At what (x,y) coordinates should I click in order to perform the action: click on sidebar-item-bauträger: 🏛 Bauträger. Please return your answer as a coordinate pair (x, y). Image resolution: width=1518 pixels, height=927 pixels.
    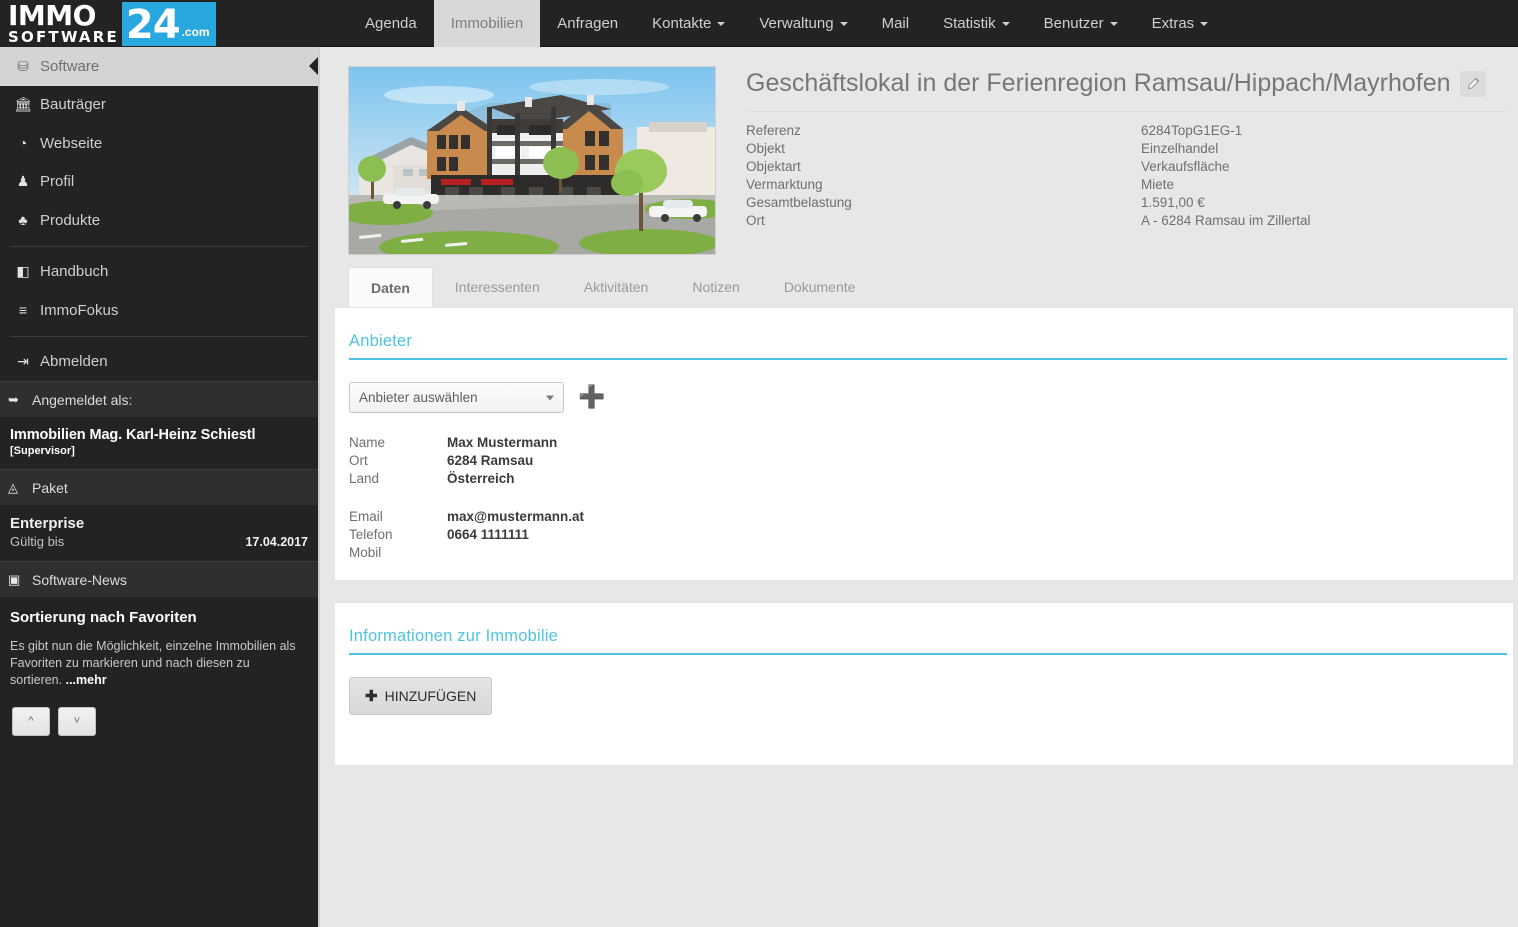
    Looking at the image, I should click on (159, 105).